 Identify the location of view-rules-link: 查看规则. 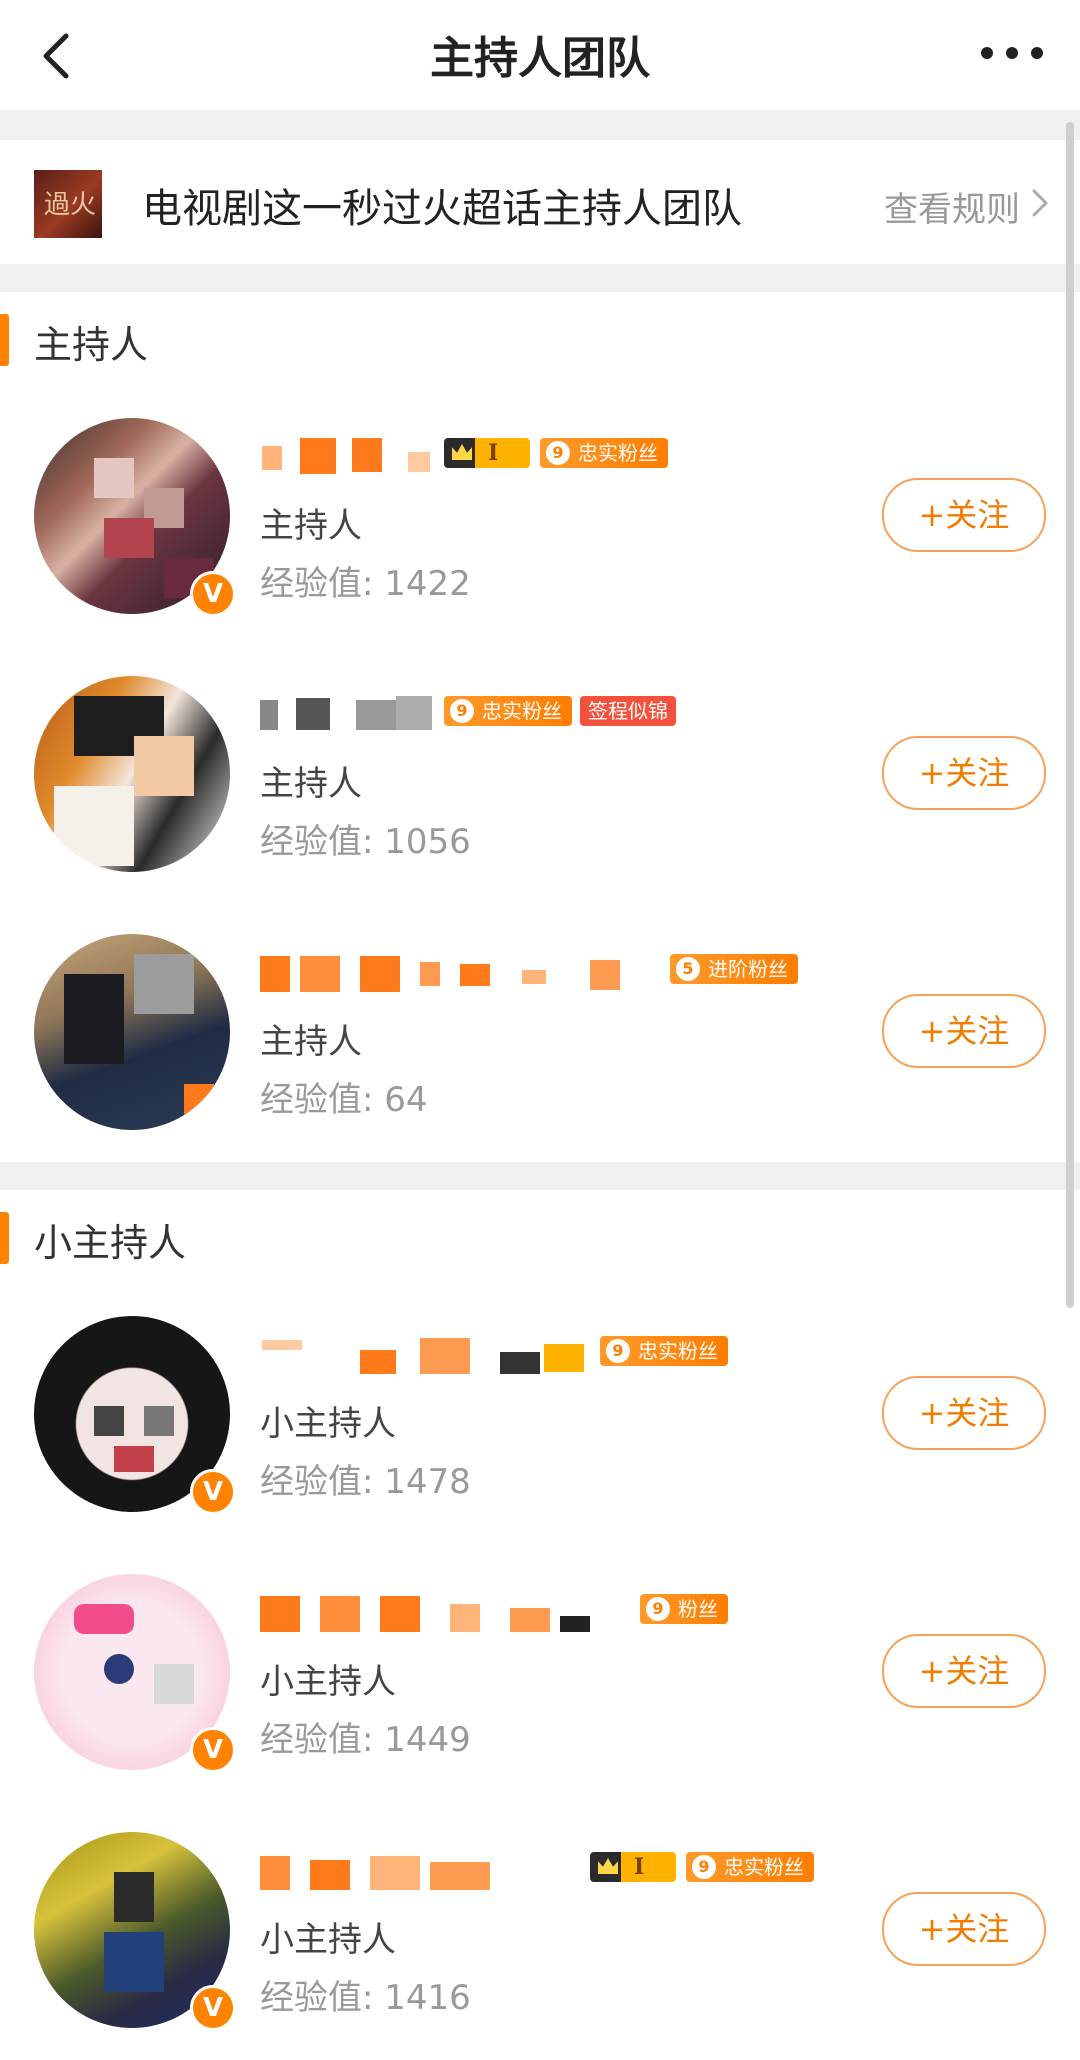
(952, 206).